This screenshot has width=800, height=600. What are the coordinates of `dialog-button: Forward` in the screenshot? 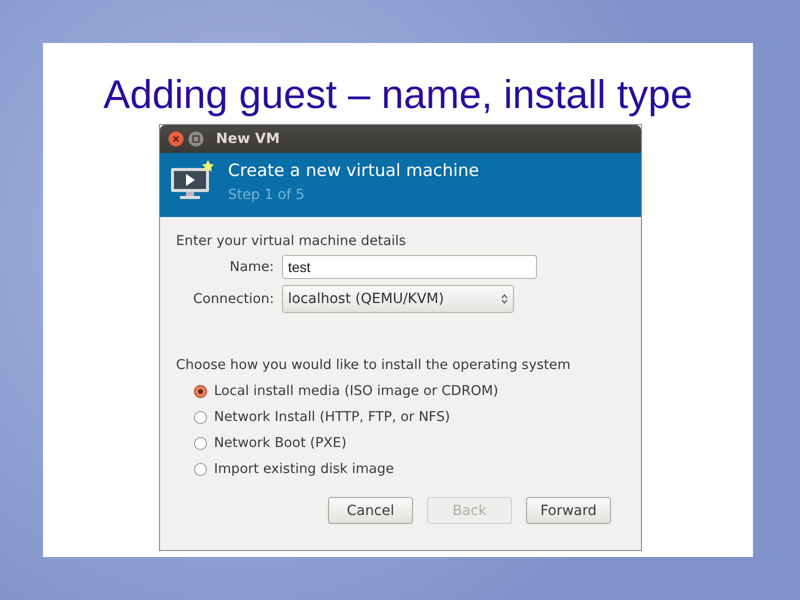 It's located at (568, 510).